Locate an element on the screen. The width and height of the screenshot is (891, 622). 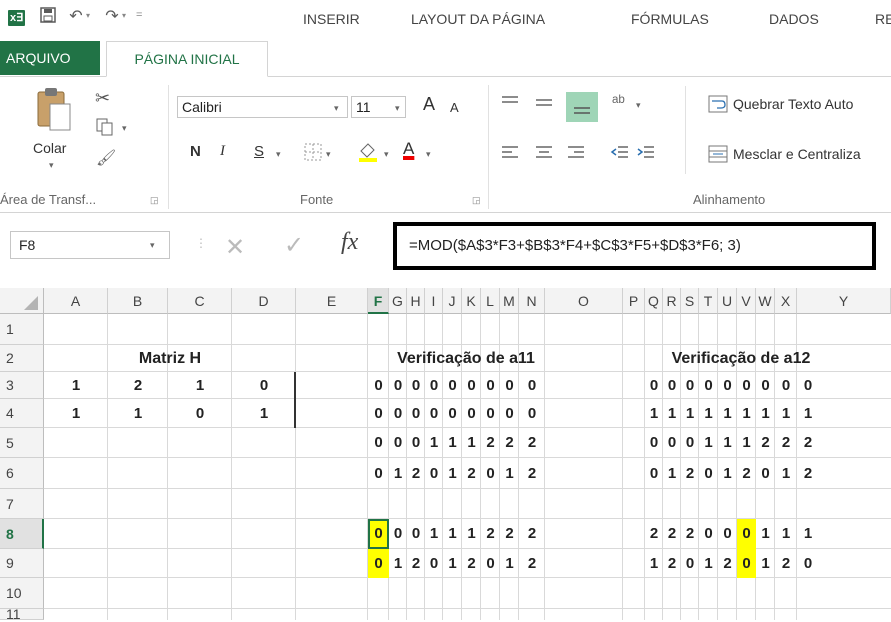
column-header-k: K is located at coordinates (471, 301).